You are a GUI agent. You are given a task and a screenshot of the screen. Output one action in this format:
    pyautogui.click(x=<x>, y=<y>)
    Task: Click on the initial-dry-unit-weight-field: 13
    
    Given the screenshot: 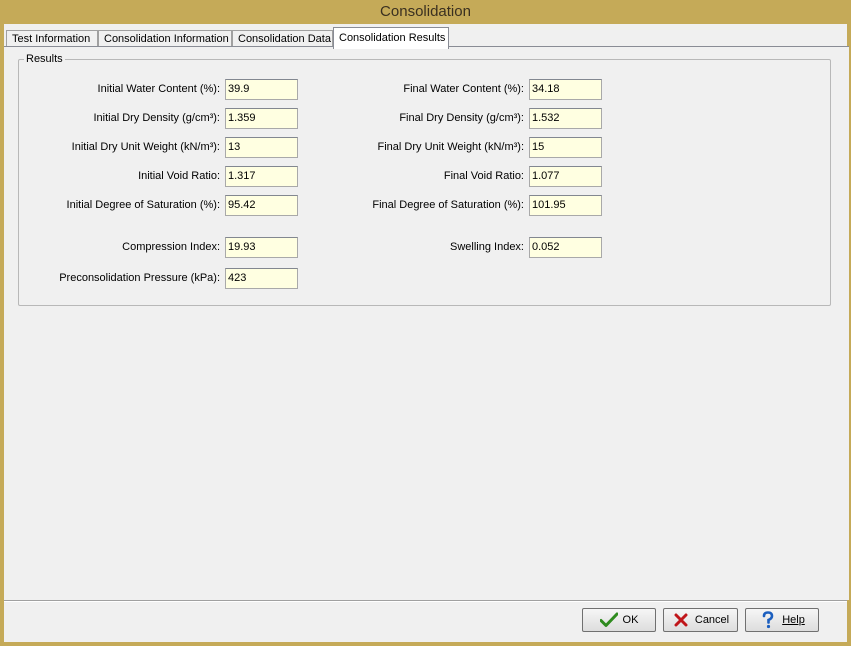 What is the action you would take?
    pyautogui.click(x=261, y=147)
    